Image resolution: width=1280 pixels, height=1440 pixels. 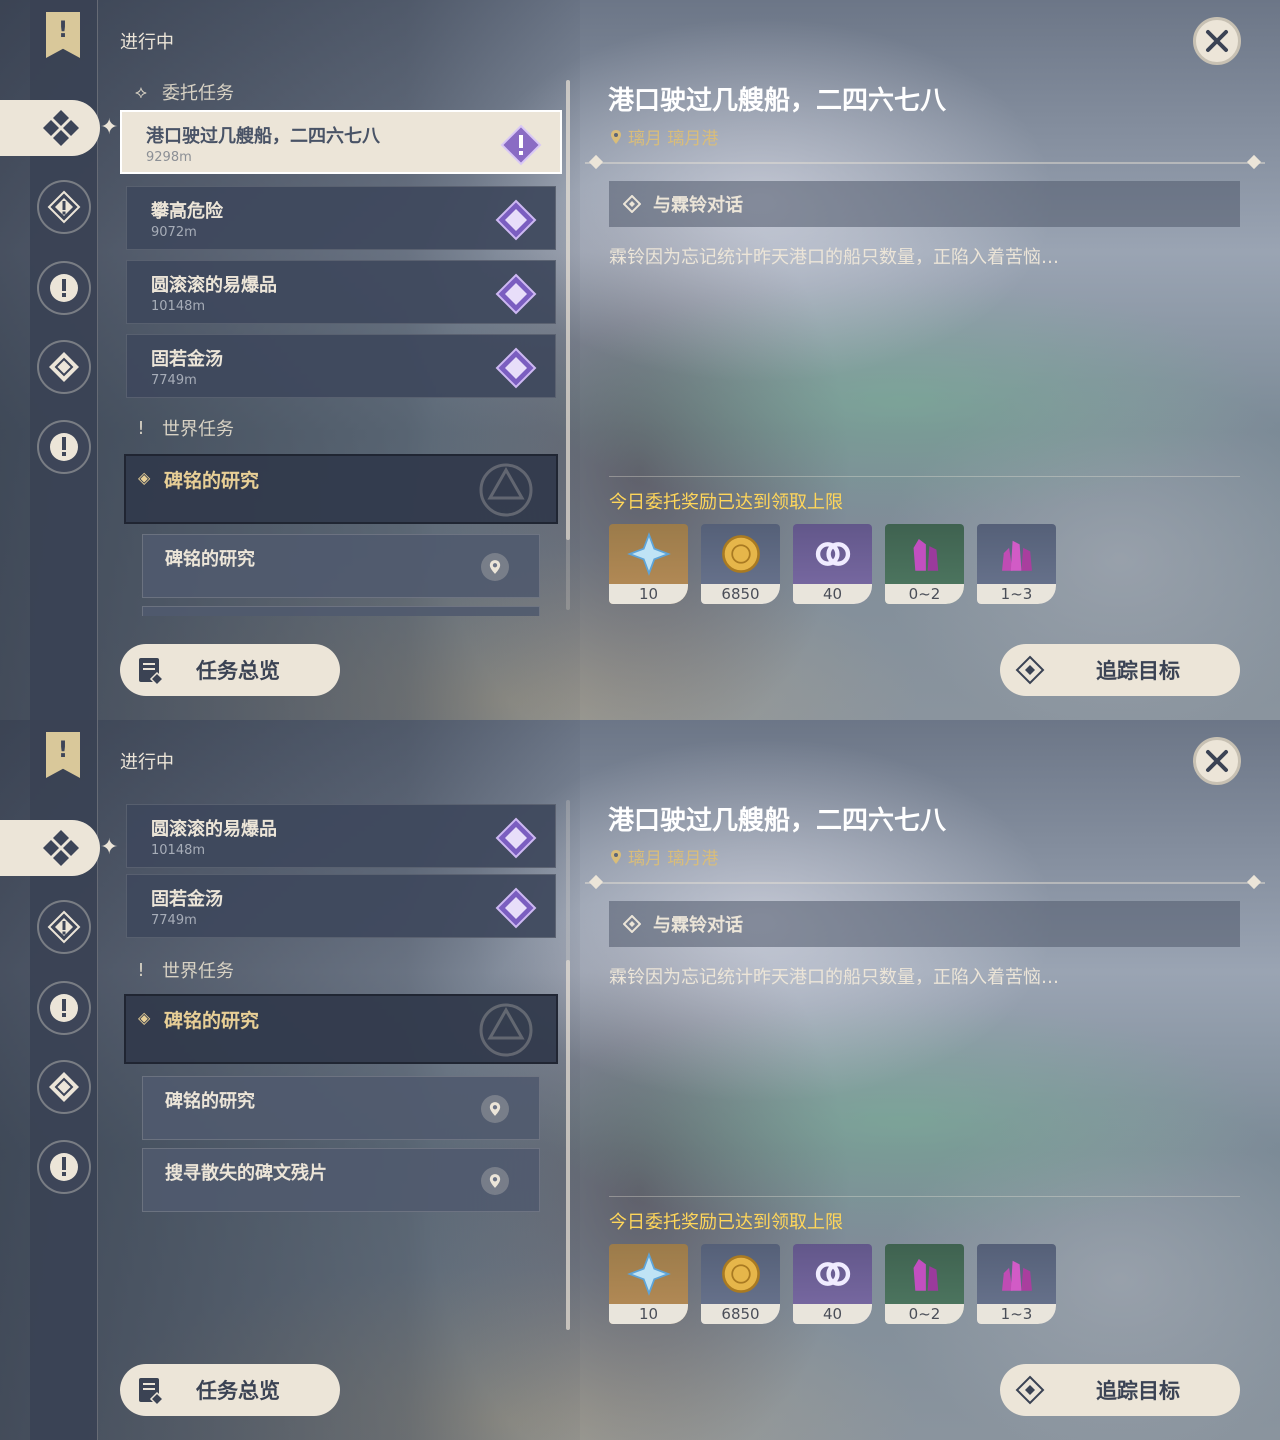 I want to click on story-quest-icon, so click(x=64, y=367).